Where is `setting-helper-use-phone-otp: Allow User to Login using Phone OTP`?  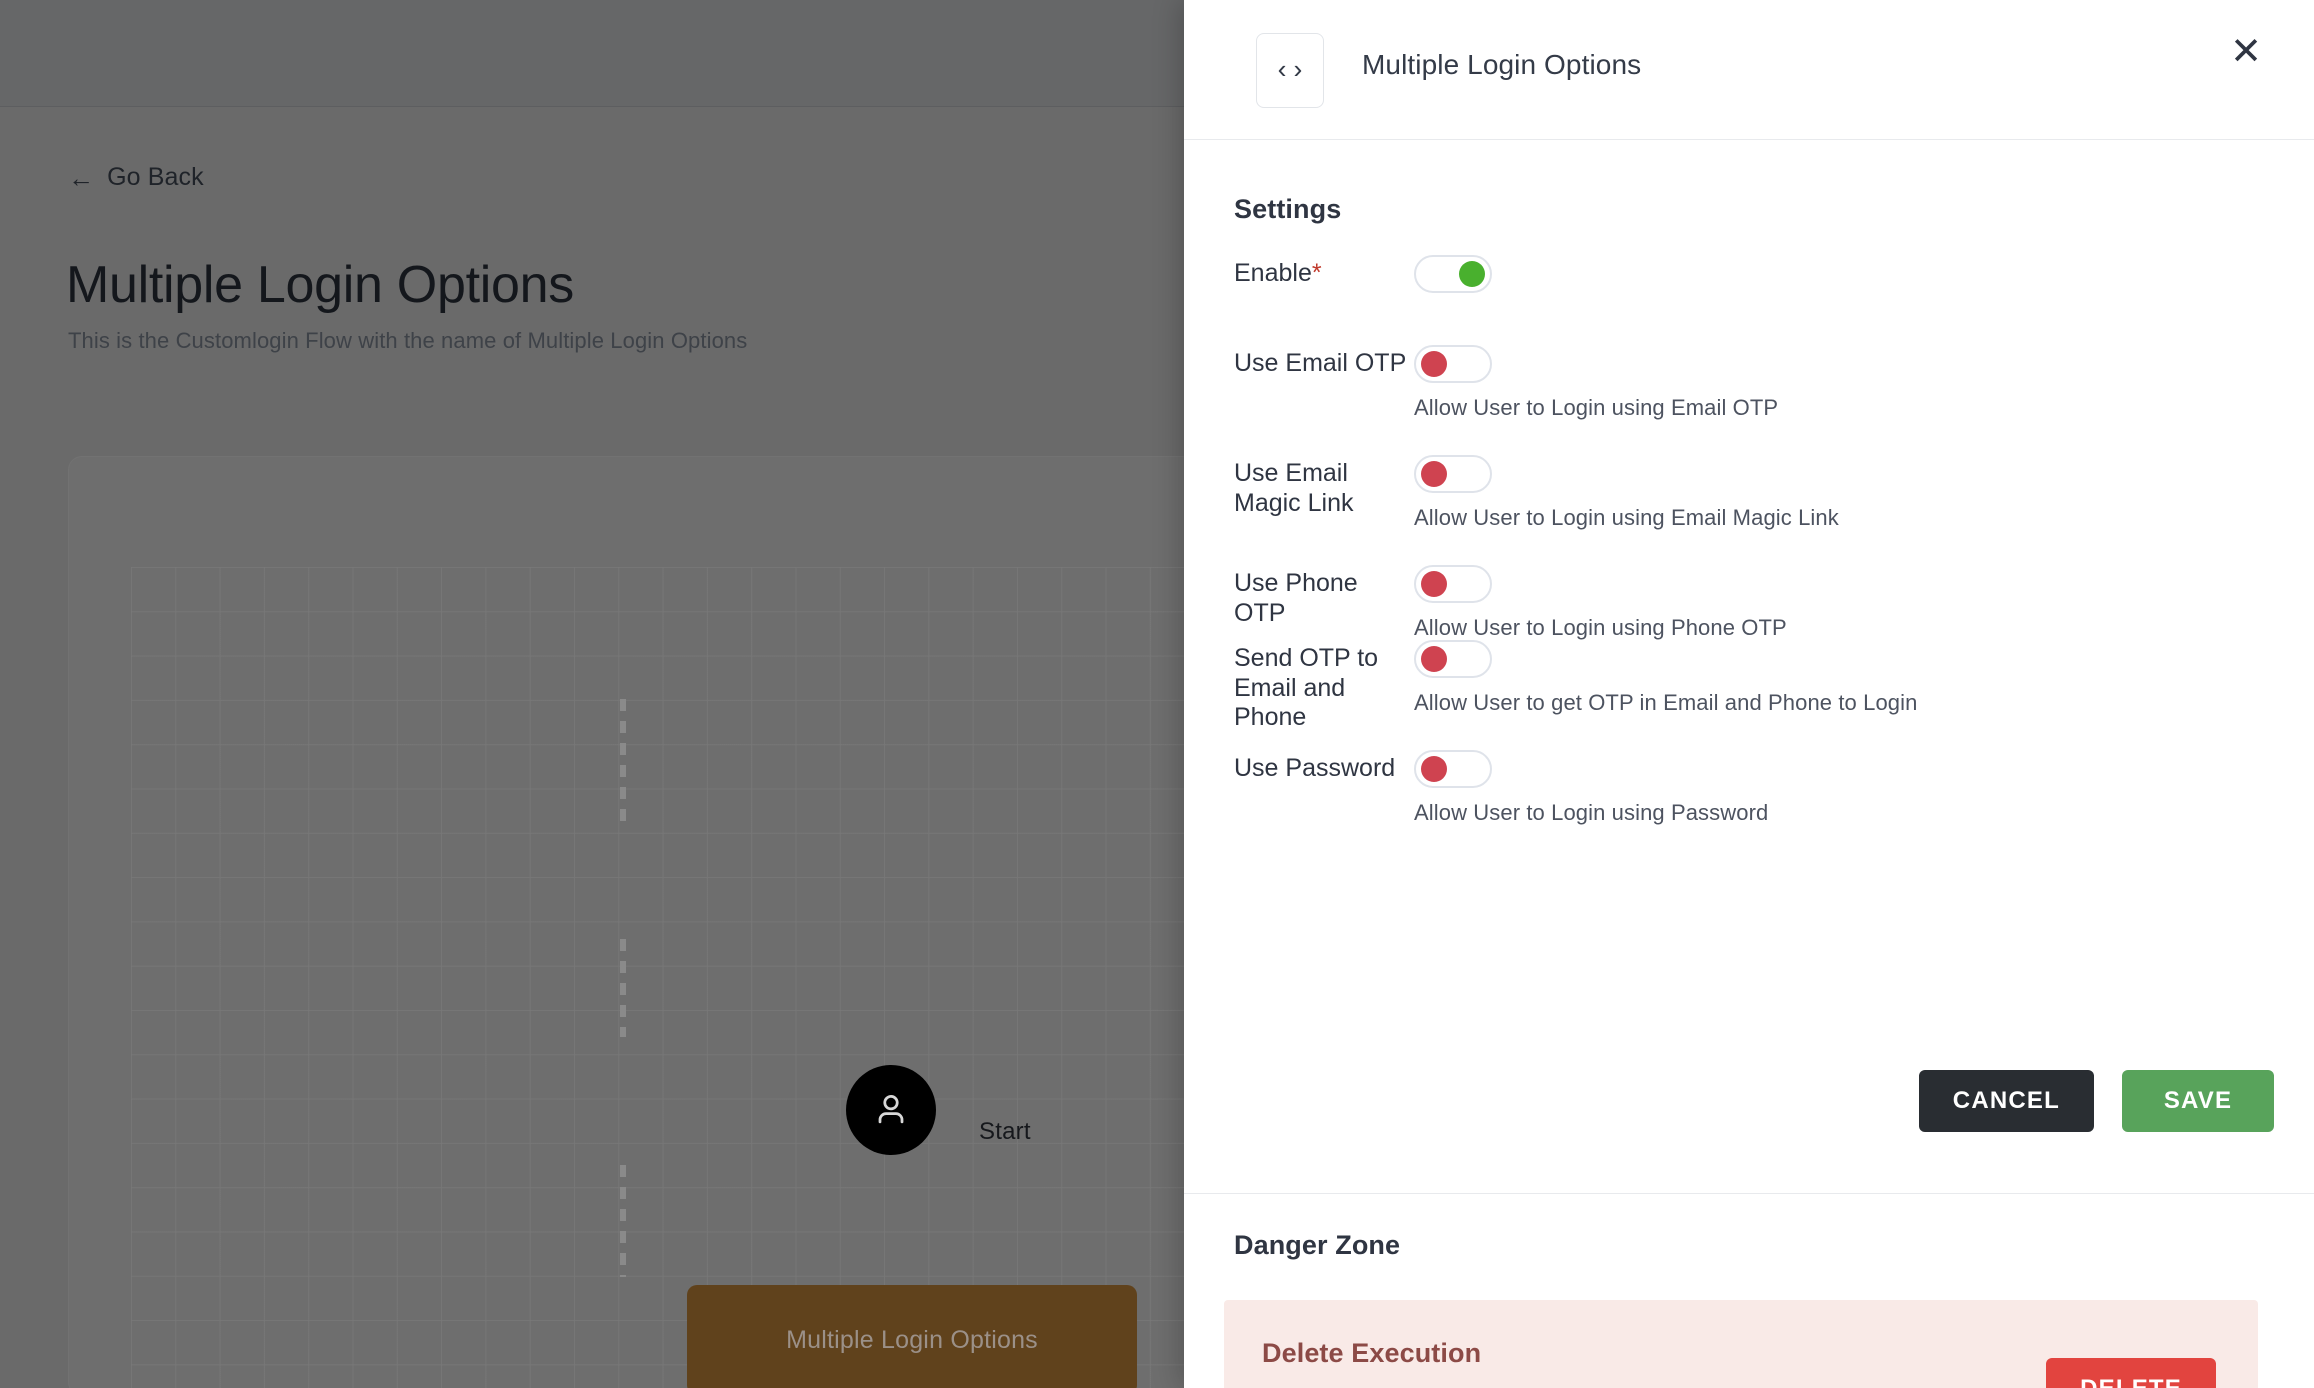 setting-helper-use-phone-otp: Allow User to Login using Phone OTP is located at coordinates (1600, 627).